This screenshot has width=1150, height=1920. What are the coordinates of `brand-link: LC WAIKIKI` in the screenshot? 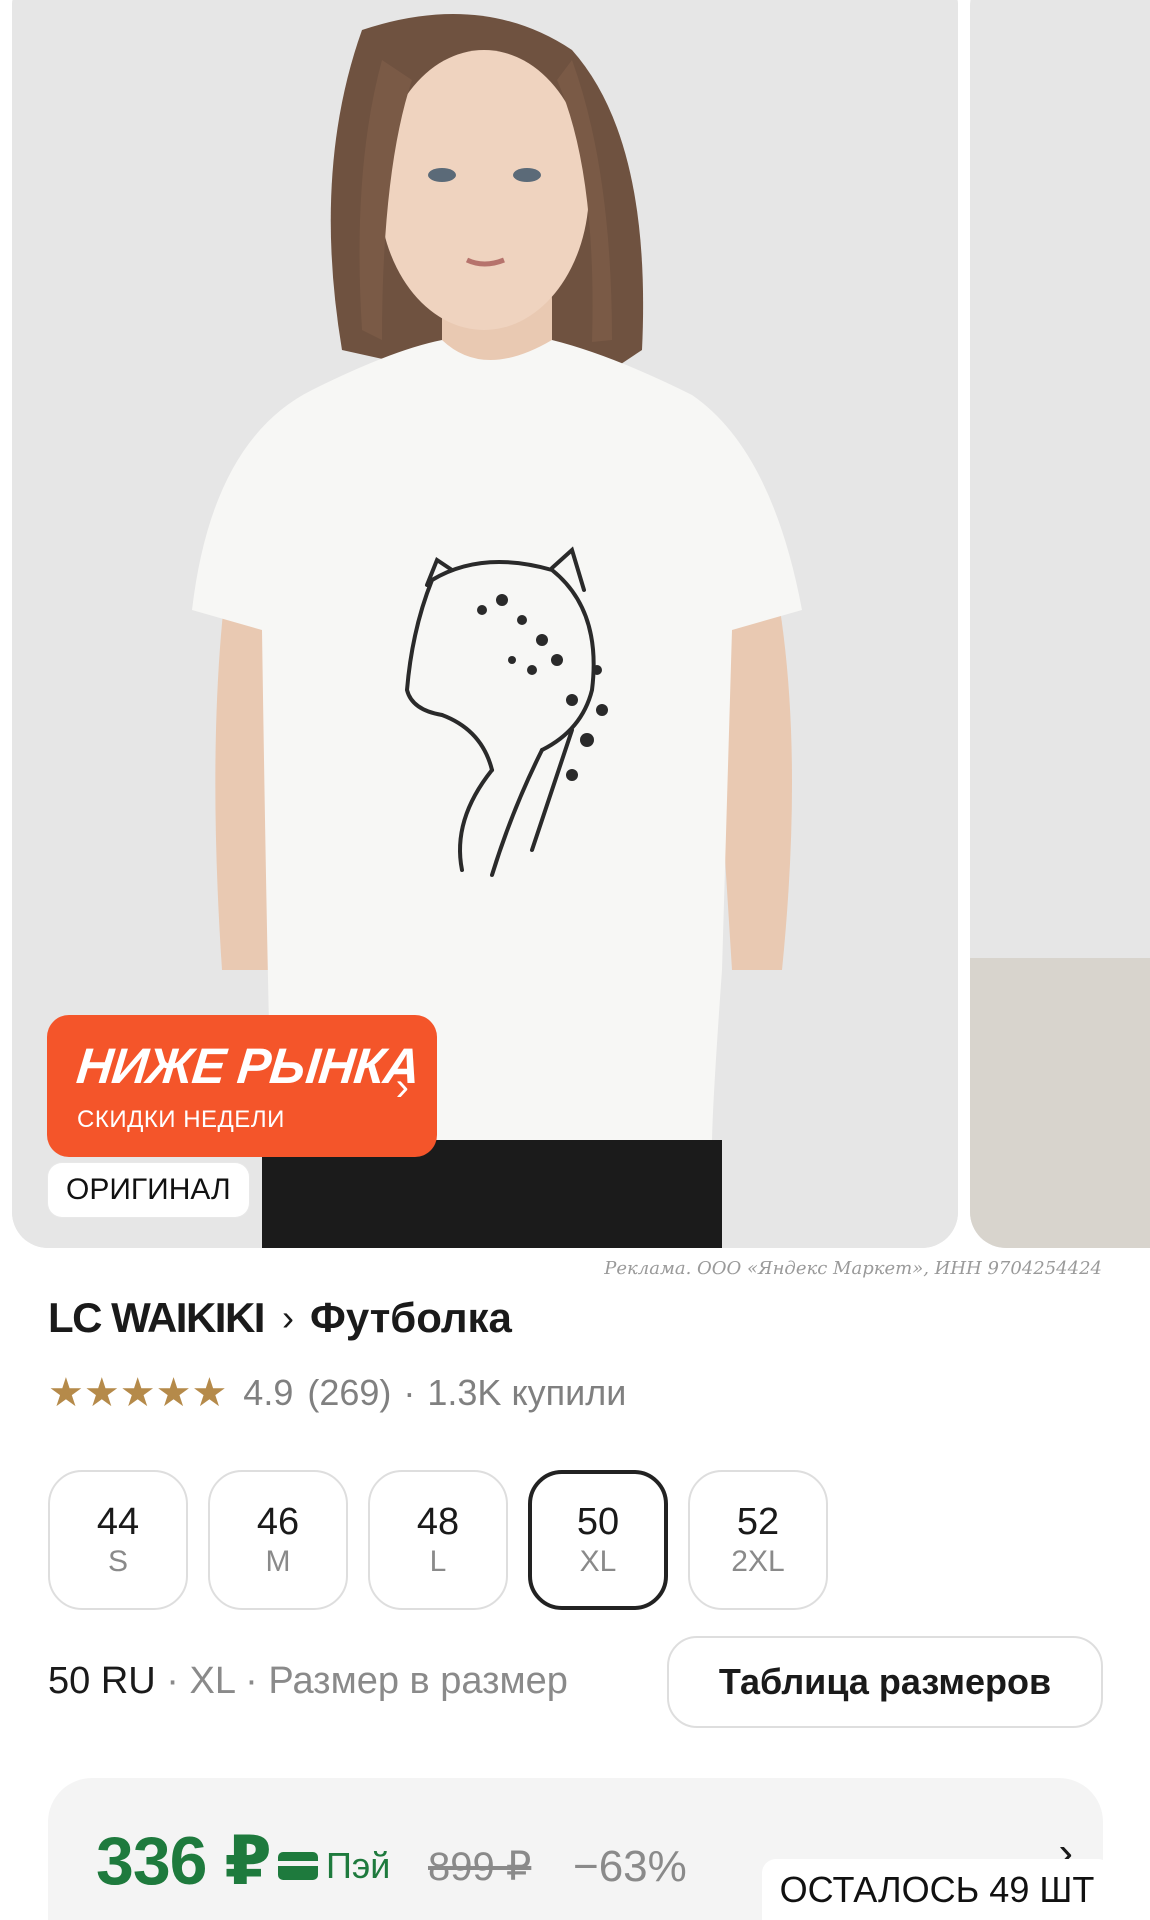 It's located at (156, 1318).